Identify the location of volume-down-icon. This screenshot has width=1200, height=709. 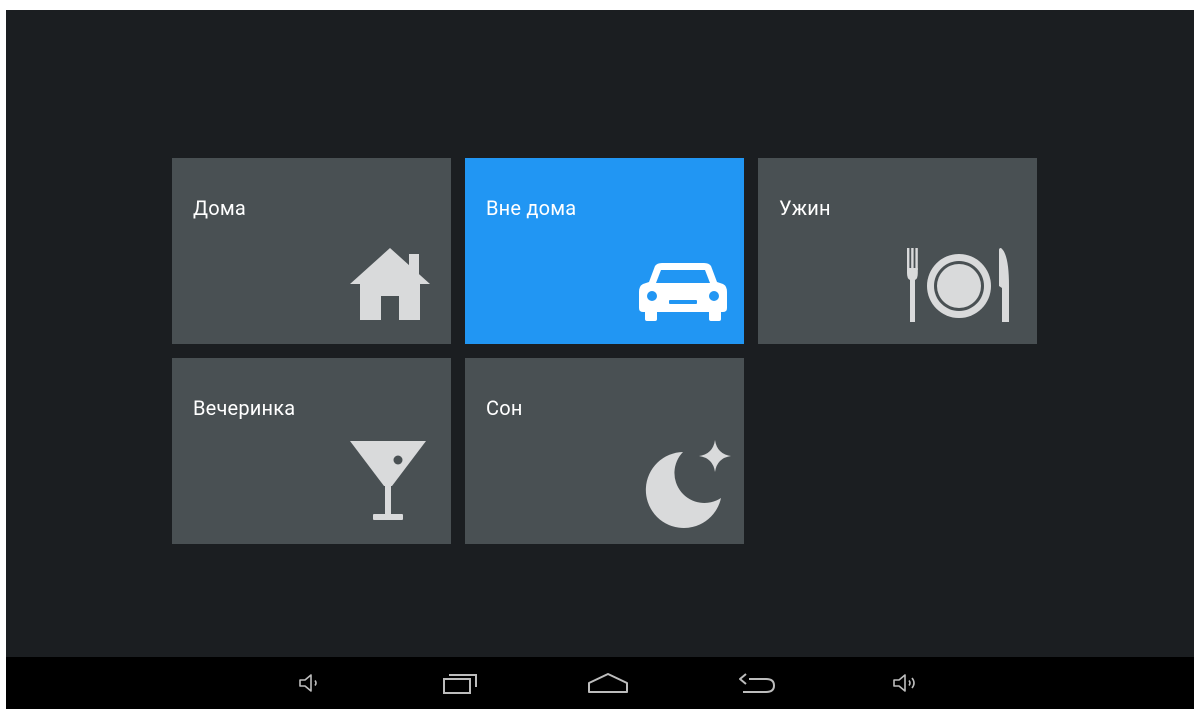
(308, 683).